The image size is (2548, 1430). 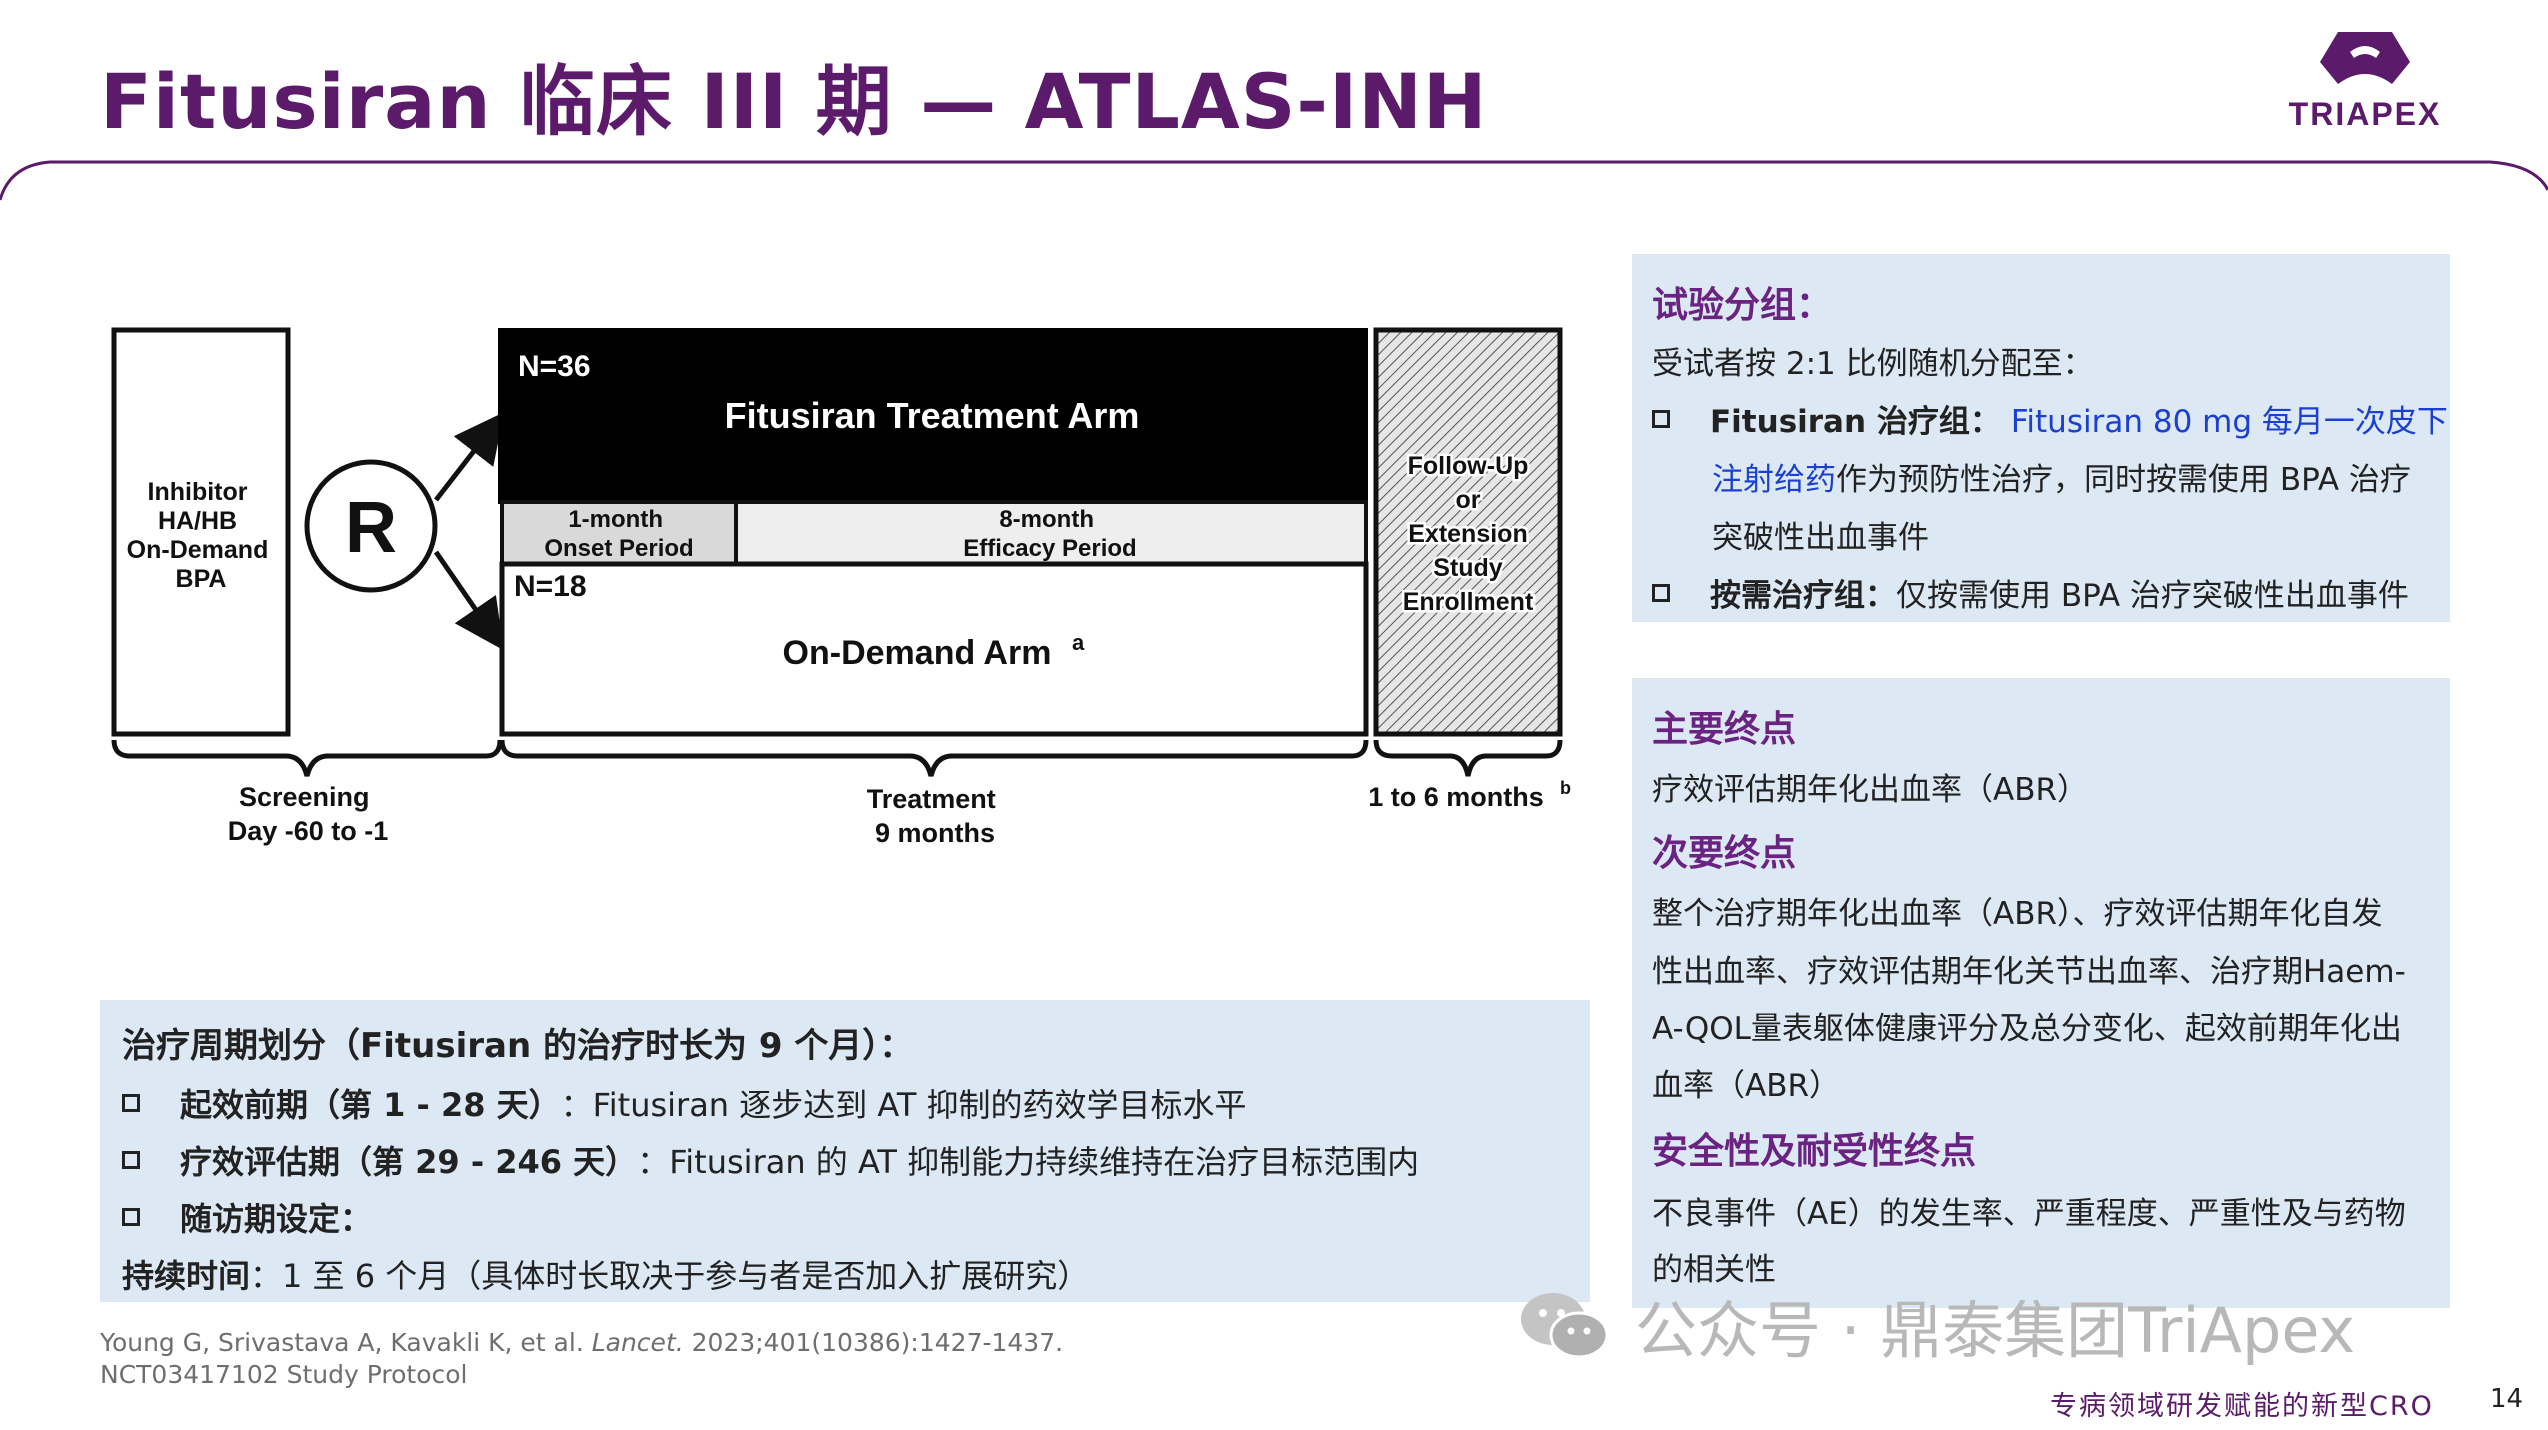 What do you see at coordinates (554, 366) in the screenshot?
I see `treatment-arm-n: N=36` at bounding box center [554, 366].